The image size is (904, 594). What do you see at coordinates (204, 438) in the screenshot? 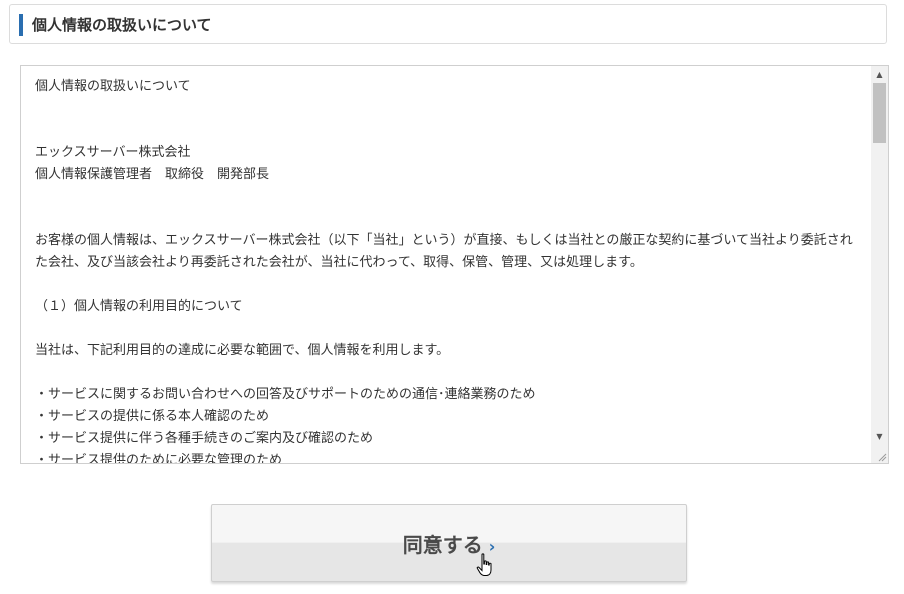
I see `policy-line: ・サービス提供に伴う各種手続きのご案内及び確認のため` at bounding box center [204, 438].